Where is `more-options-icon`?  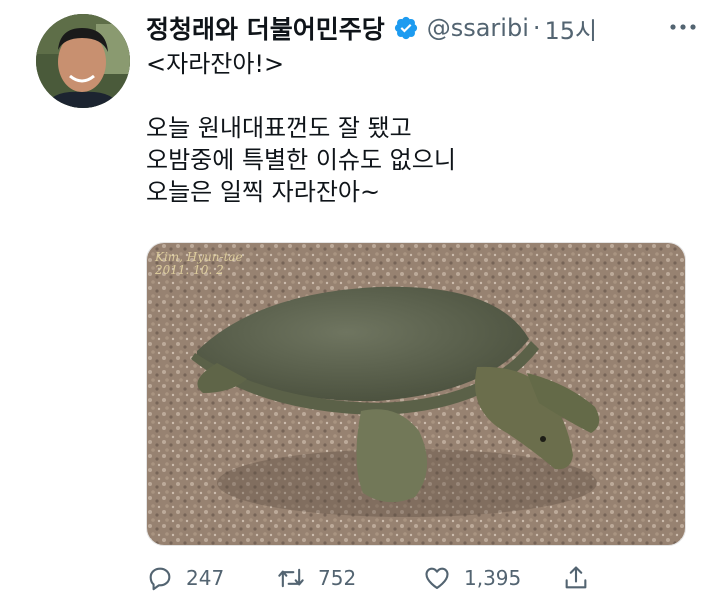
more-options-icon is located at coordinates (683, 24).